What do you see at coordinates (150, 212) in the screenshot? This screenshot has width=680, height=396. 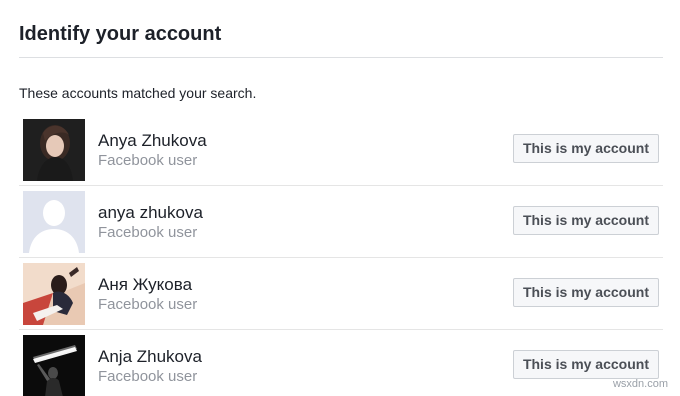 I see `account-name: anya zhukova` at bounding box center [150, 212].